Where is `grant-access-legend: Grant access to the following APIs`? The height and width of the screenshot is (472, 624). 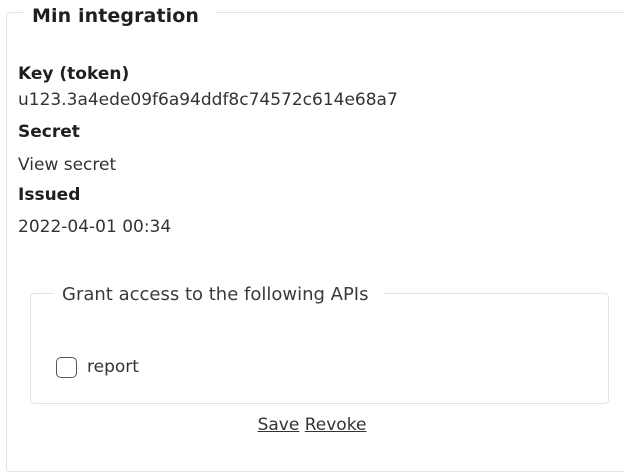 grant-access-legend: Grant access to the following APIs is located at coordinates (218, 295).